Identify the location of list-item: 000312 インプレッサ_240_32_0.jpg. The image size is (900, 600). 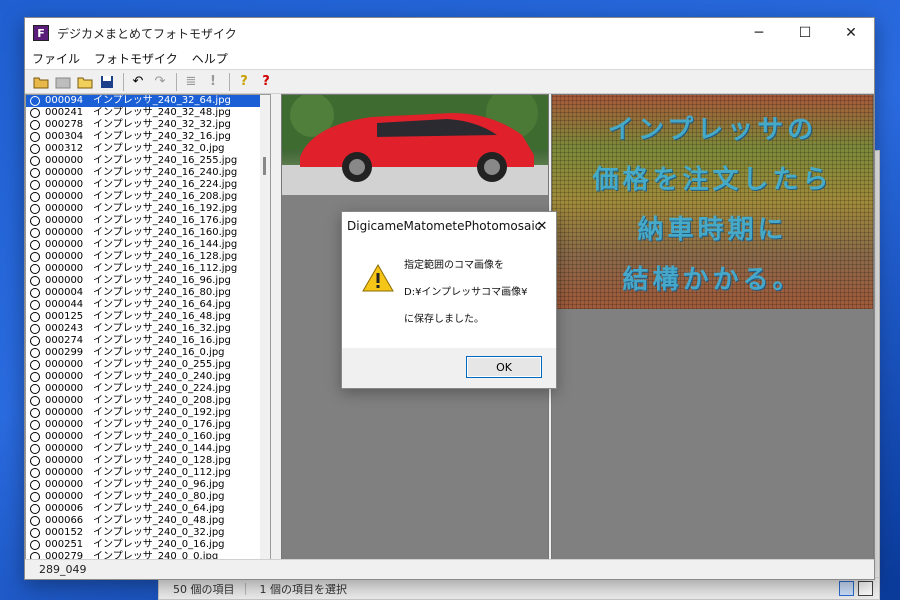
(148, 149).